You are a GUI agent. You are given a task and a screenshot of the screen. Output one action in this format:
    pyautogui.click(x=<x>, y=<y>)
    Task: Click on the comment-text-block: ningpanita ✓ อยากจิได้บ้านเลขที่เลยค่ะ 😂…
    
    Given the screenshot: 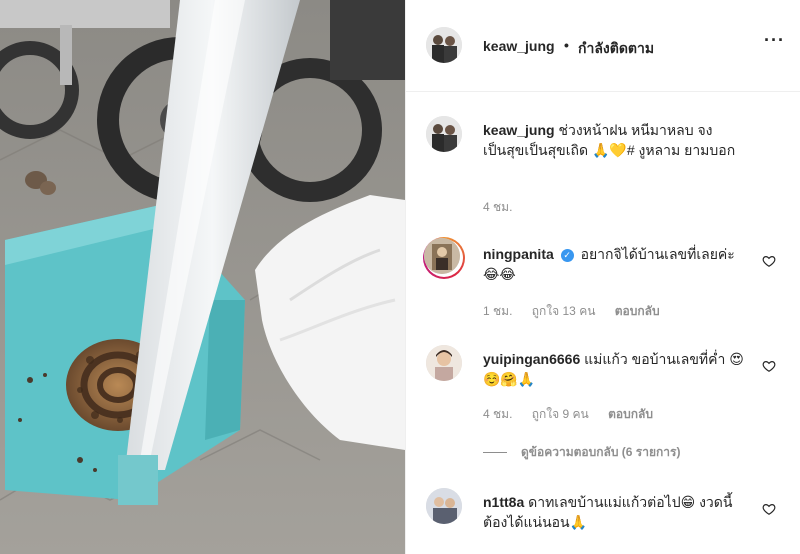 What is the action you would take?
    pyautogui.click(x=618, y=264)
    